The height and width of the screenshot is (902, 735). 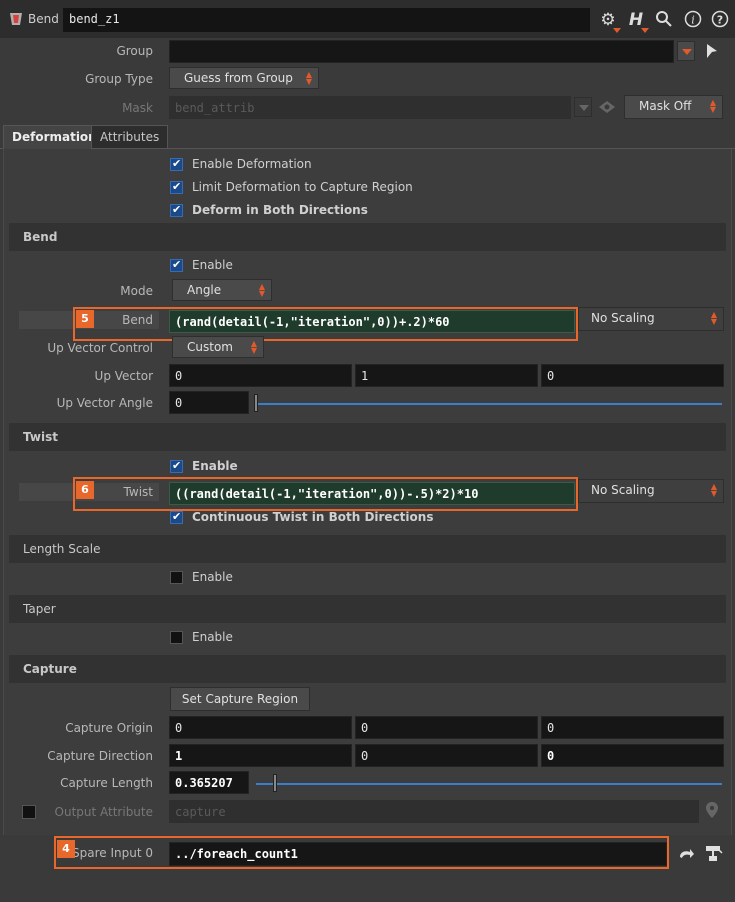 What do you see at coordinates (664, 20) in the screenshot?
I see `search-icon` at bounding box center [664, 20].